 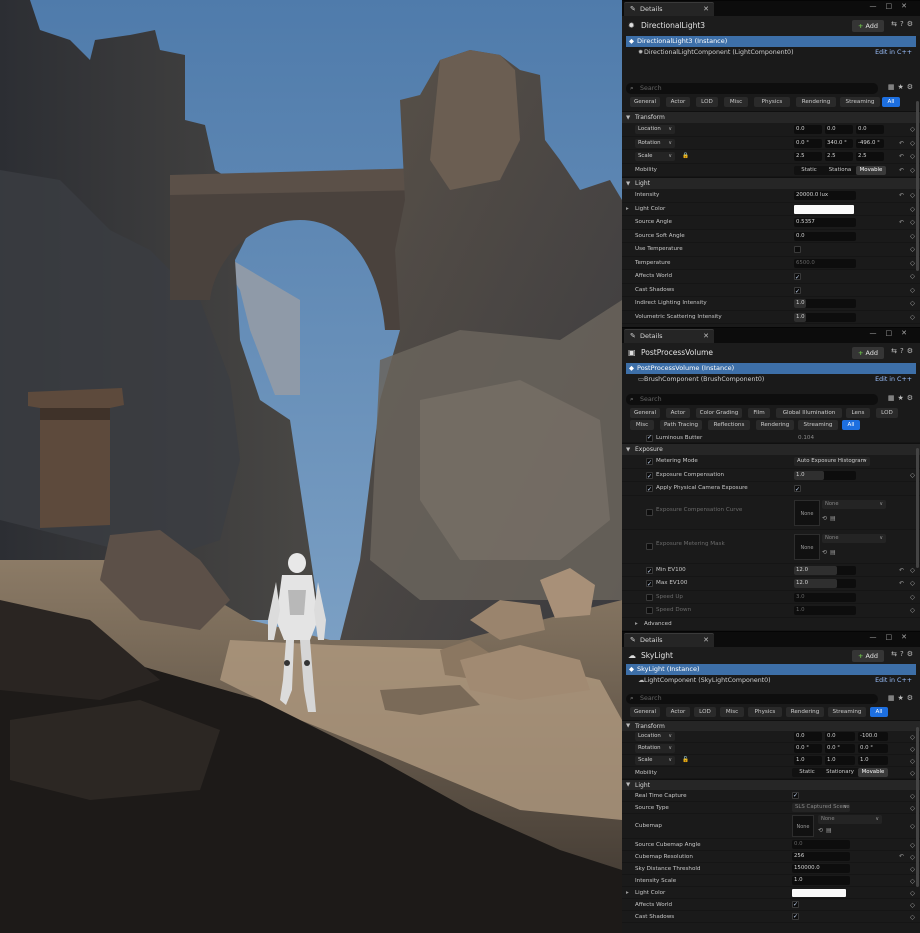 What do you see at coordinates (685, 760) in the screenshot?
I see `lock-icon: 🔓` at bounding box center [685, 760].